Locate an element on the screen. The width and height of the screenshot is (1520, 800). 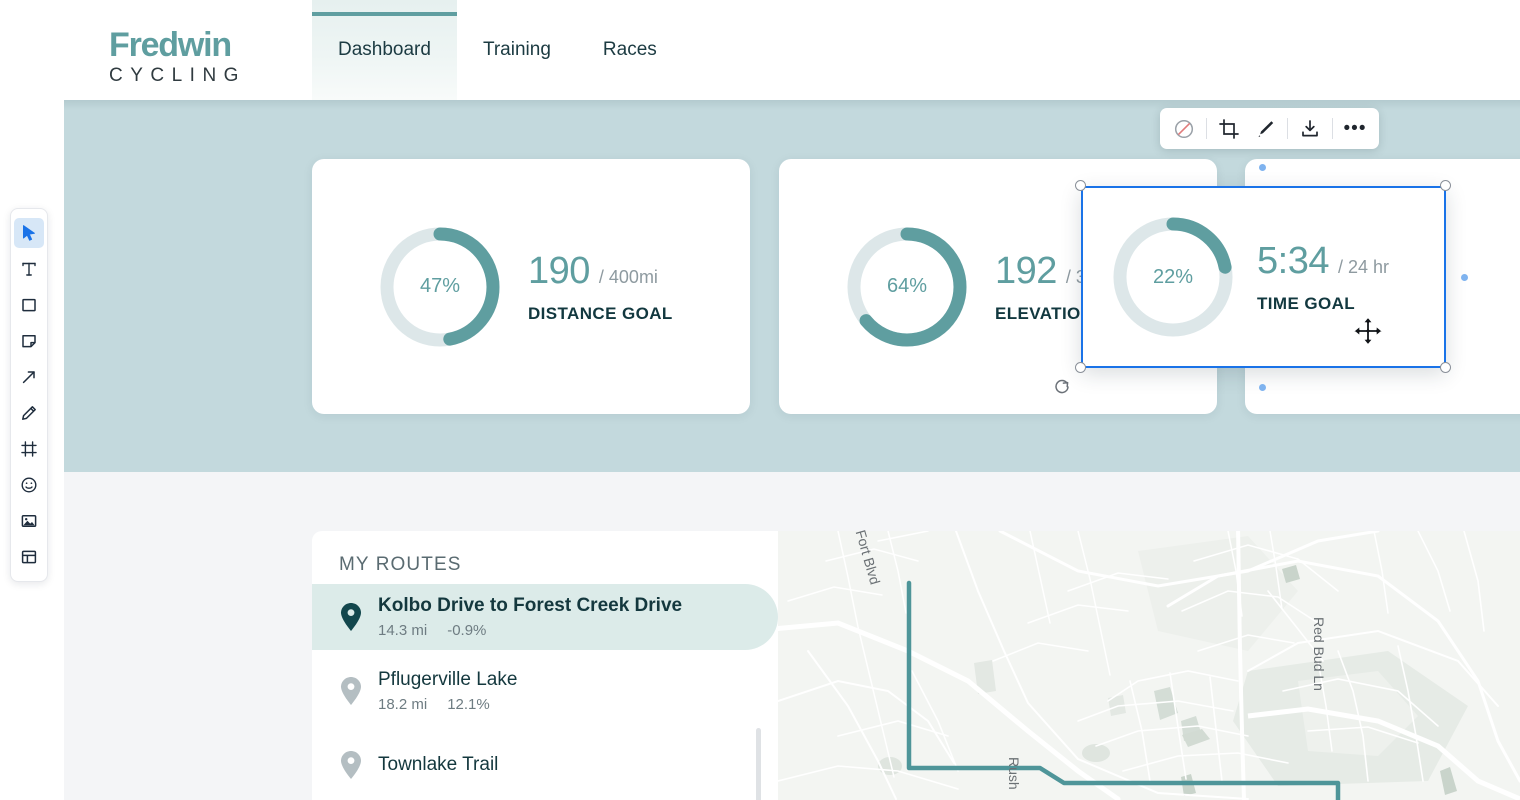
route-name: Pflugerville Lake is located at coordinates (448, 679).